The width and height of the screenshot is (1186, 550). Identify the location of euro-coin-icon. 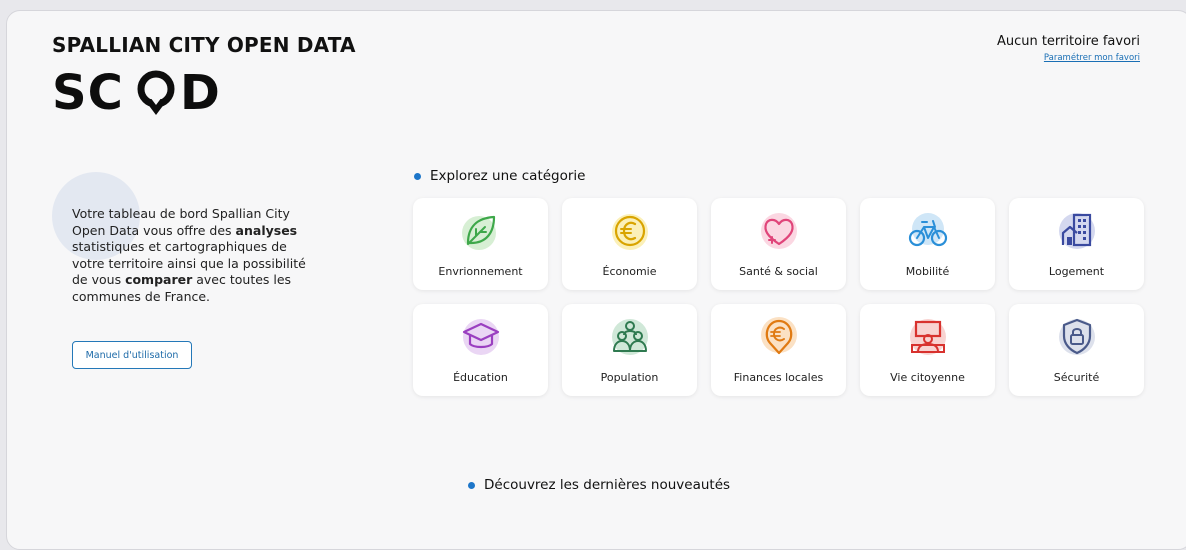
(630, 231).